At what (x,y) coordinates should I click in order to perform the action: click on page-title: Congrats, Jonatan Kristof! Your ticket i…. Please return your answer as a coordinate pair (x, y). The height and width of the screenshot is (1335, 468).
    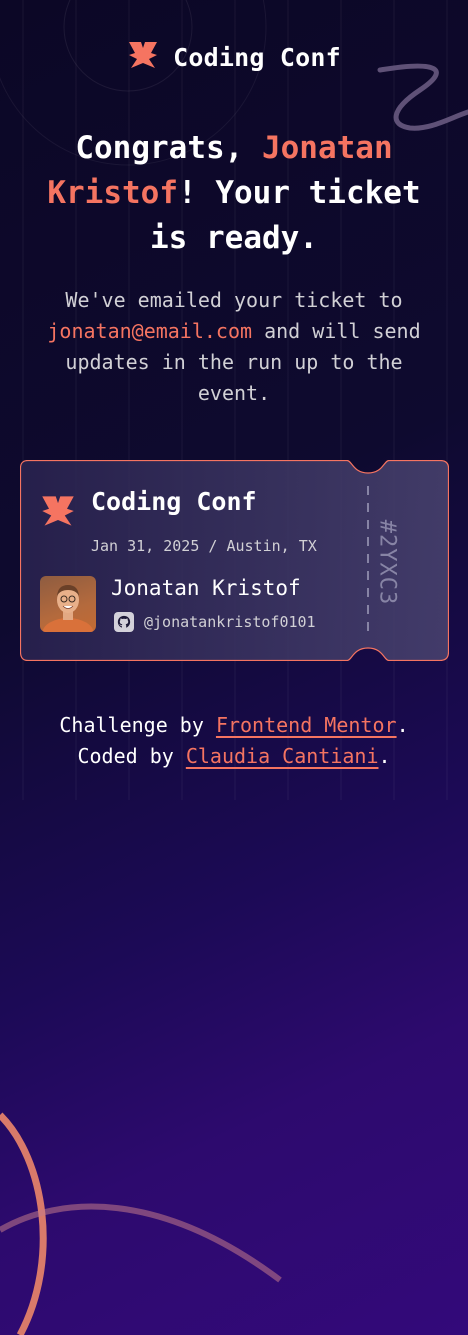
    Looking at the image, I should click on (234, 193).